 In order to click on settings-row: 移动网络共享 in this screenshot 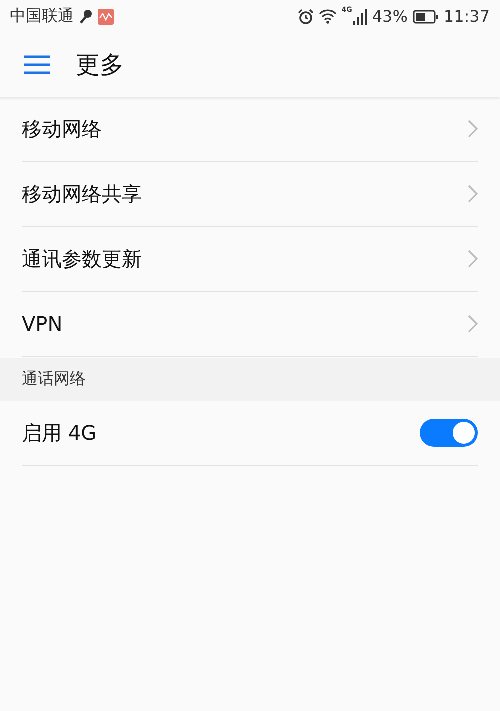, I will do `click(250, 194)`.